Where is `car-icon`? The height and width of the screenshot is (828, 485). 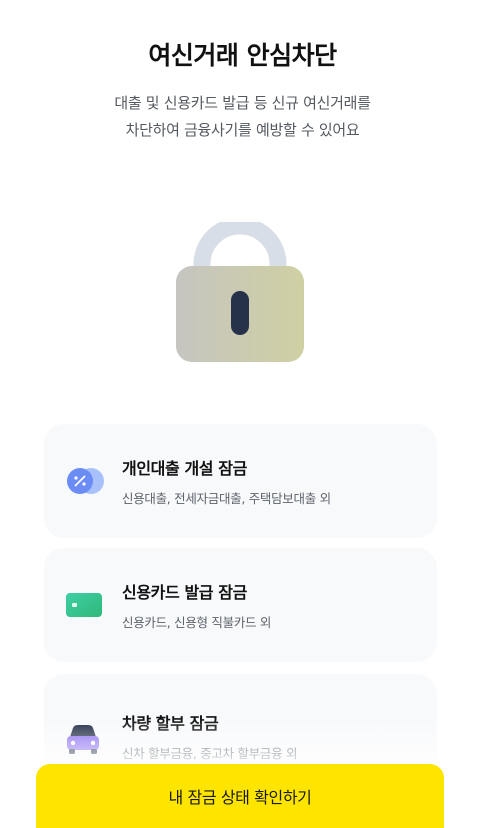 car-icon is located at coordinates (83, 739).